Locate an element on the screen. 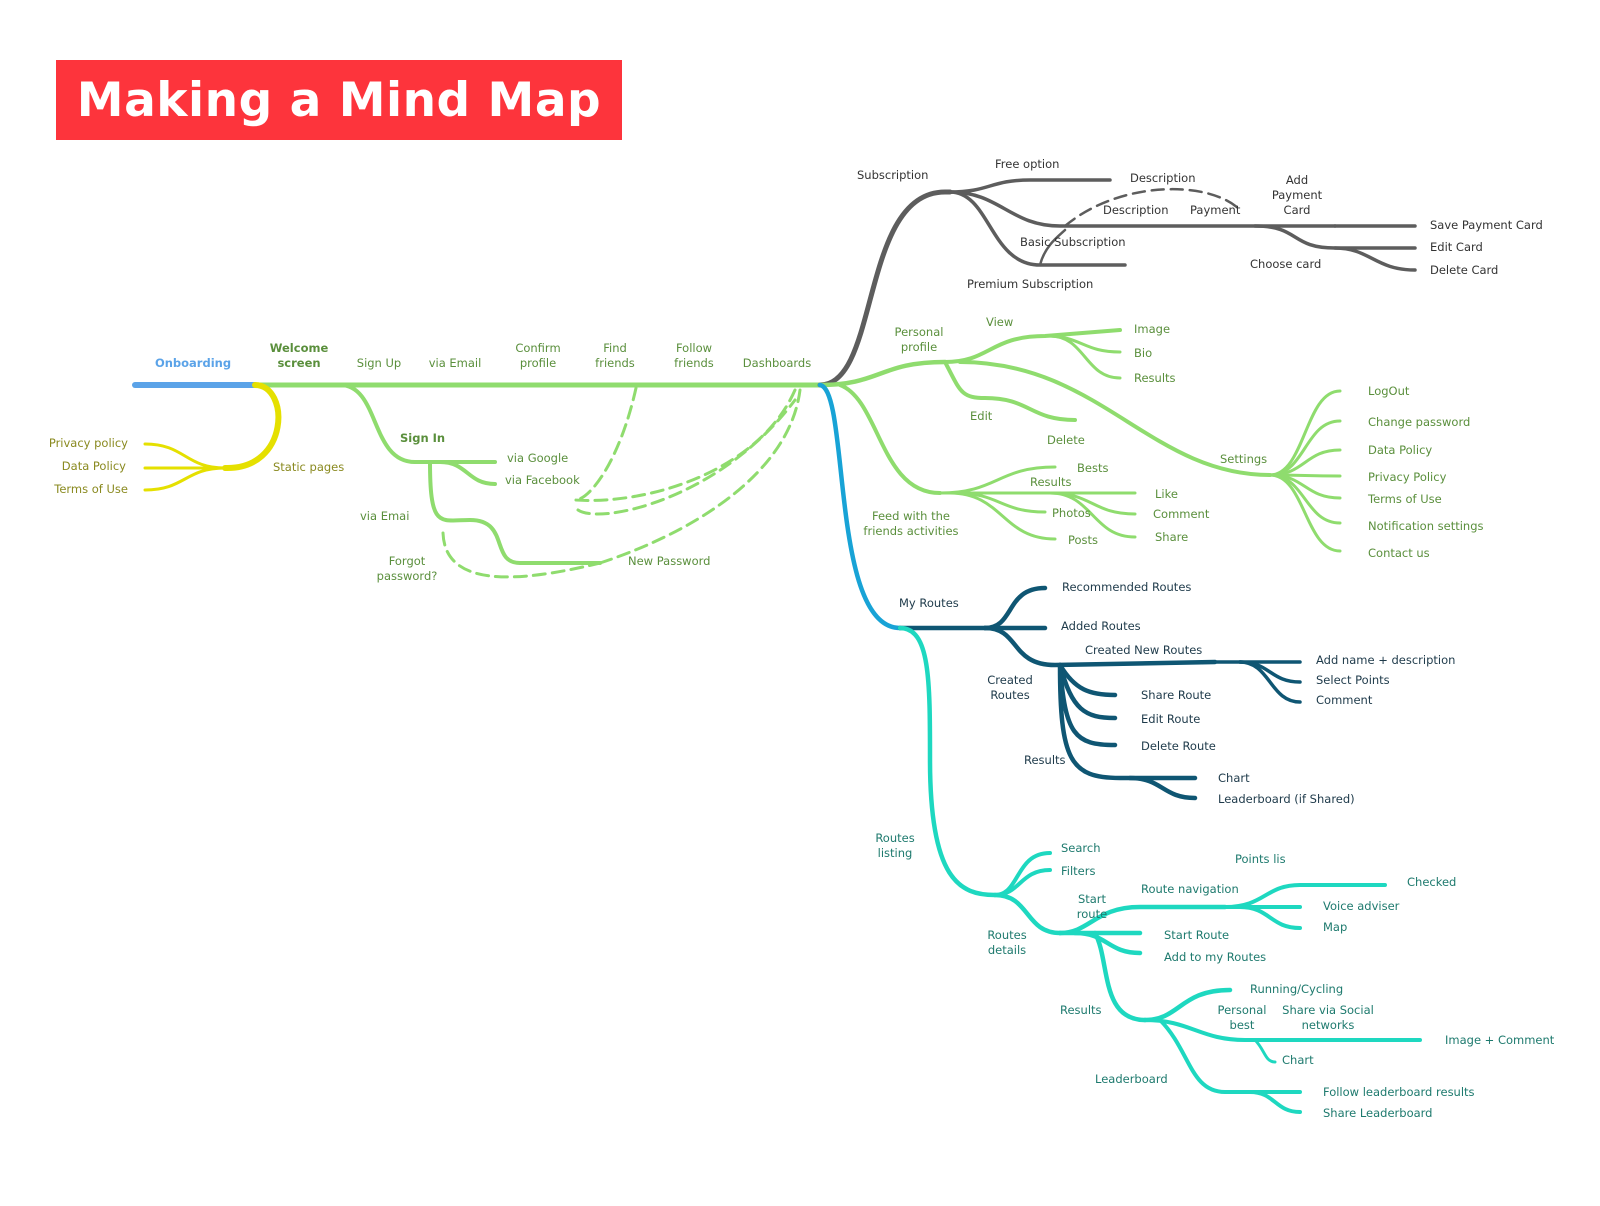  node-premium-sub: Premium Subscription is located at coordinates (1030, 284).